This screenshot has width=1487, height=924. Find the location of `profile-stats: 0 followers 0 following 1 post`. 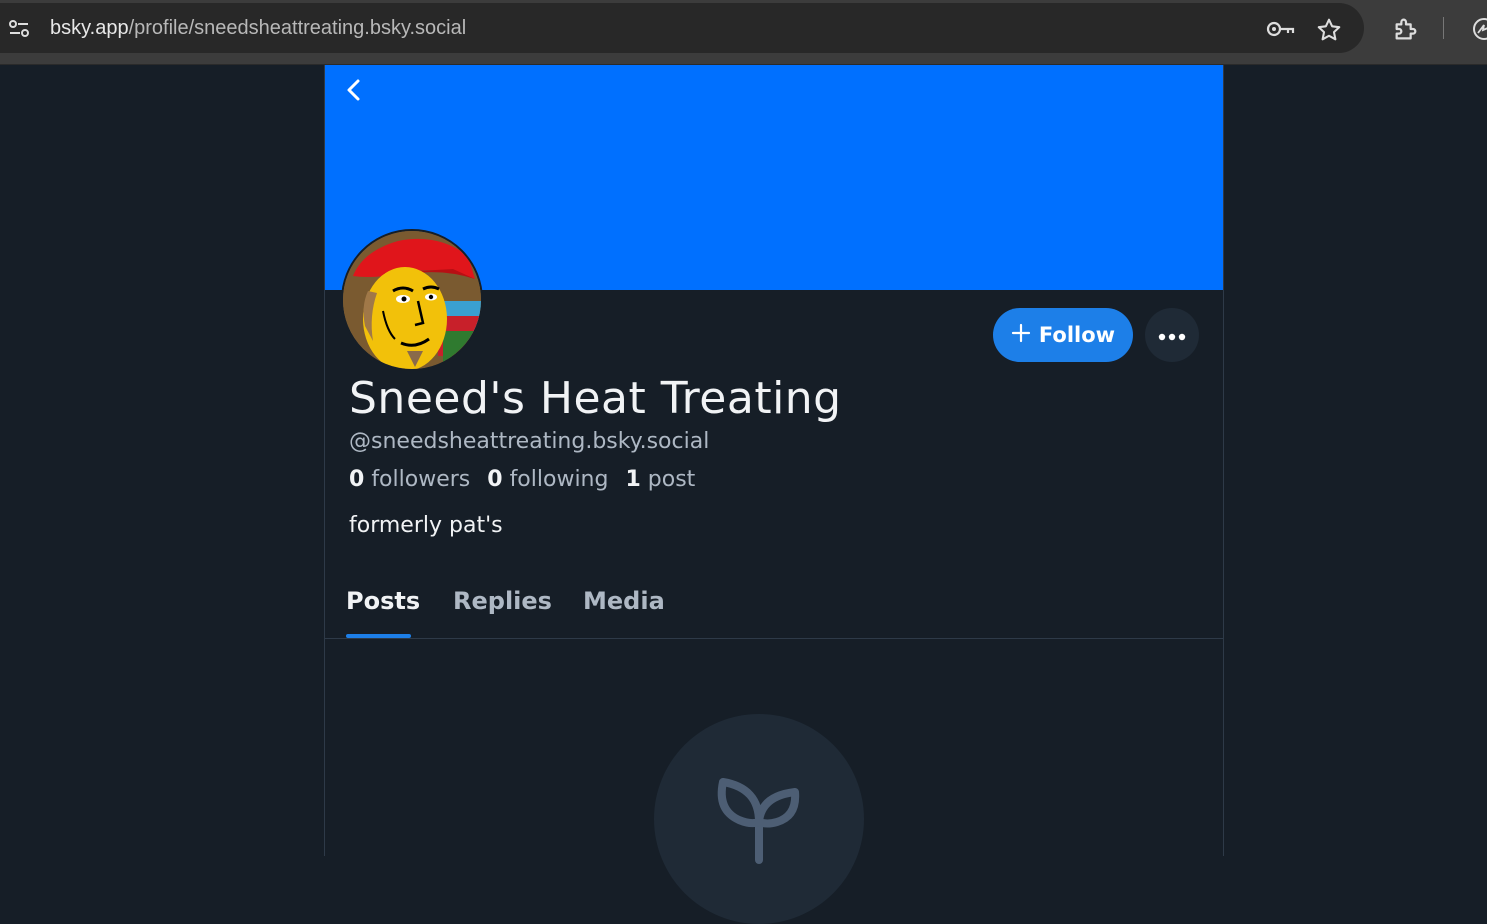

profile-stats: 0 followers 0 following 1 post is located at coordinates (527, 479).